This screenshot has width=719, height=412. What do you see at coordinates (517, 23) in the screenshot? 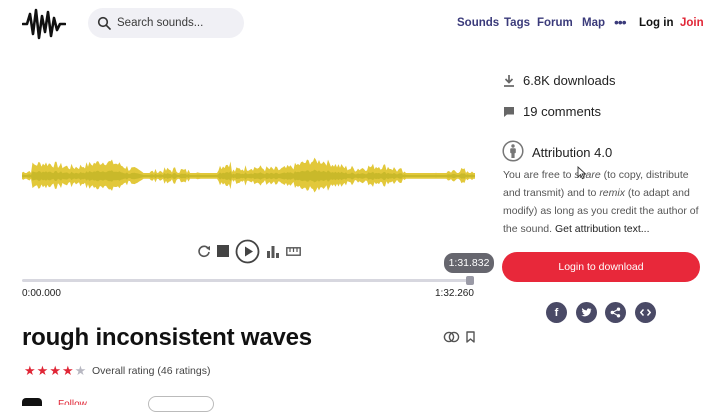
I see `nav-tags: Tags` at bounding box center [517, 23].